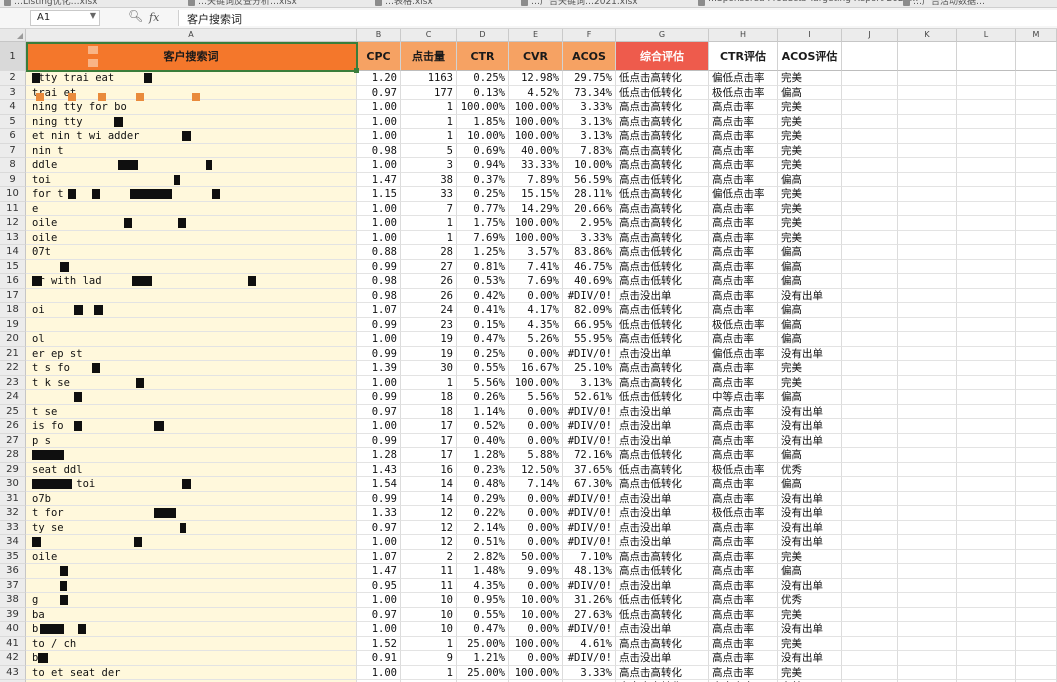 This screenshot has width=1057, height=682. Describe the element at coordinates (810, 600) in the screenshot. I see `acos-eval-cell: 优秀` at that location.